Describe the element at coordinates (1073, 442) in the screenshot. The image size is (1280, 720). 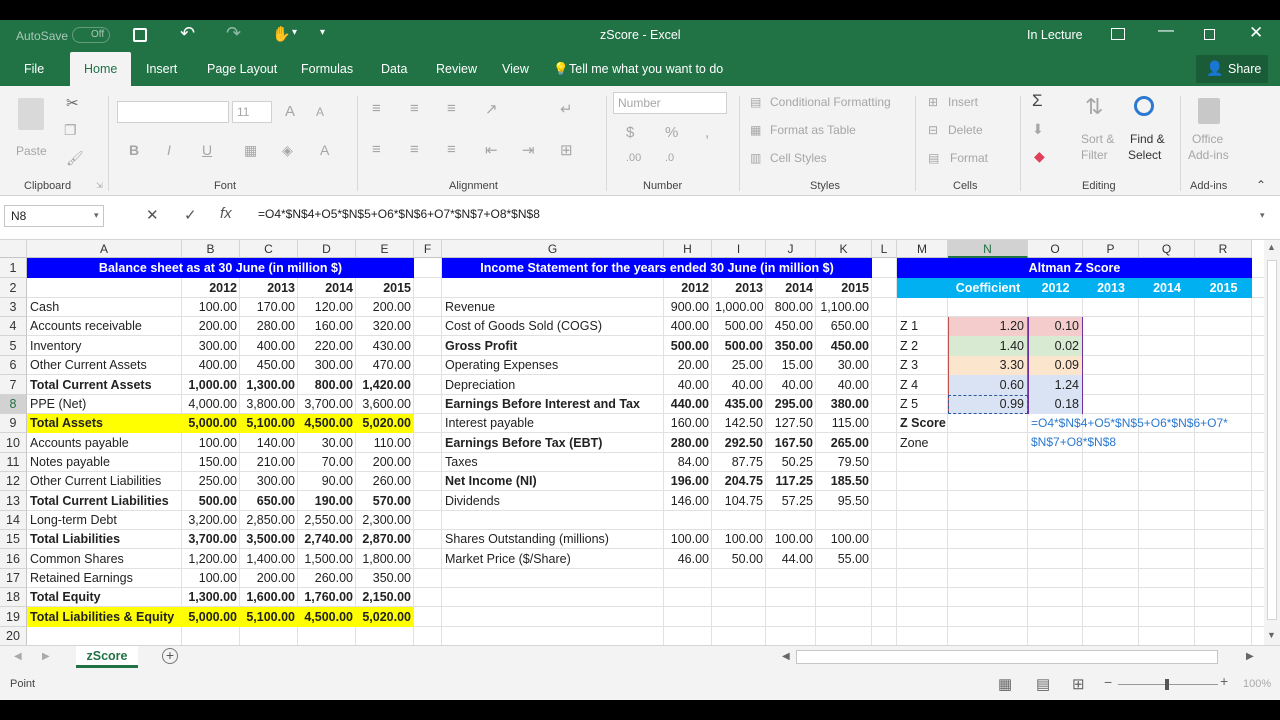
I see `formula-edit-line-2: $N$7+O8*$N$8` at that location.